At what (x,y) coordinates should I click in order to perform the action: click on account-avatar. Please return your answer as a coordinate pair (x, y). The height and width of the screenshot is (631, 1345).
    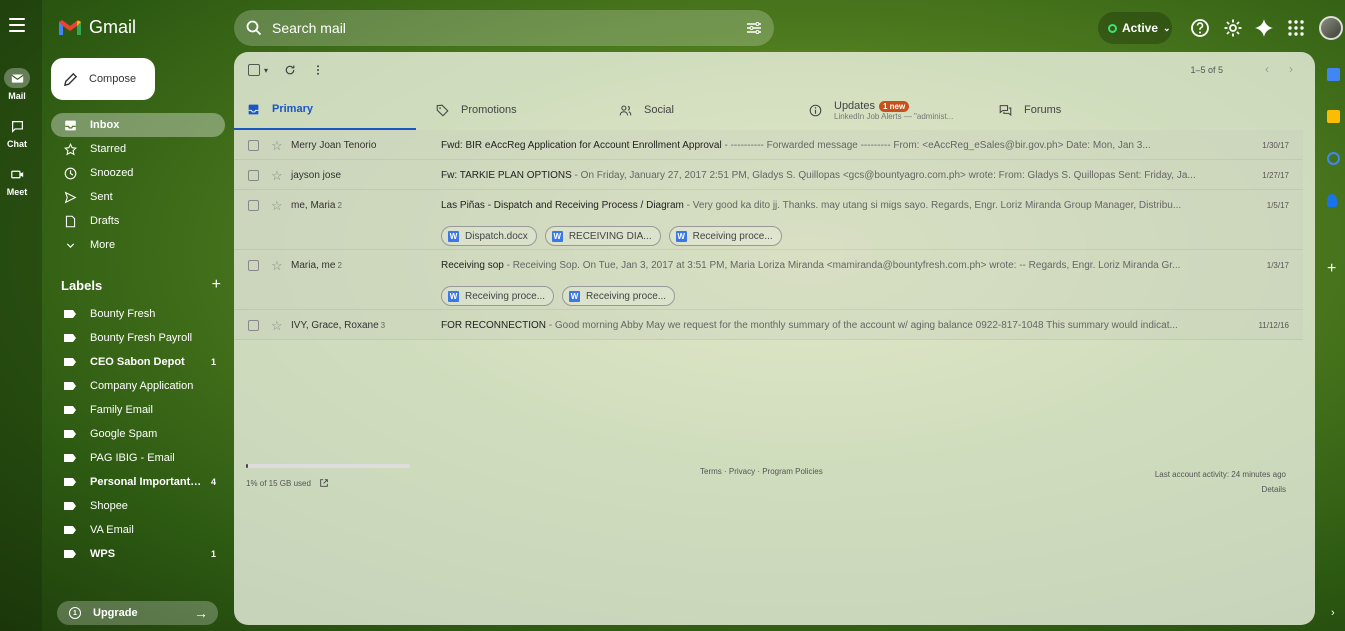
    Looking at the image, I should click on (1331, 28).